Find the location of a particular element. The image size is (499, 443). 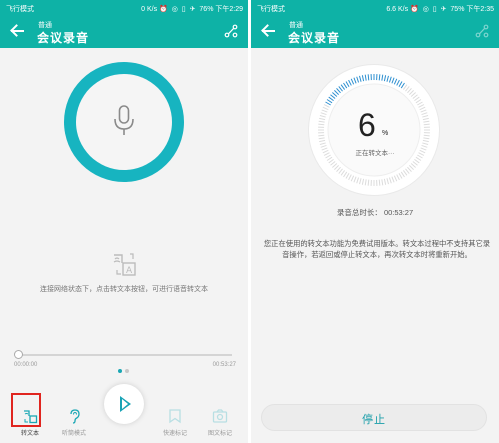

stop-button-label: 停止 is located at coordinates (374, 420).